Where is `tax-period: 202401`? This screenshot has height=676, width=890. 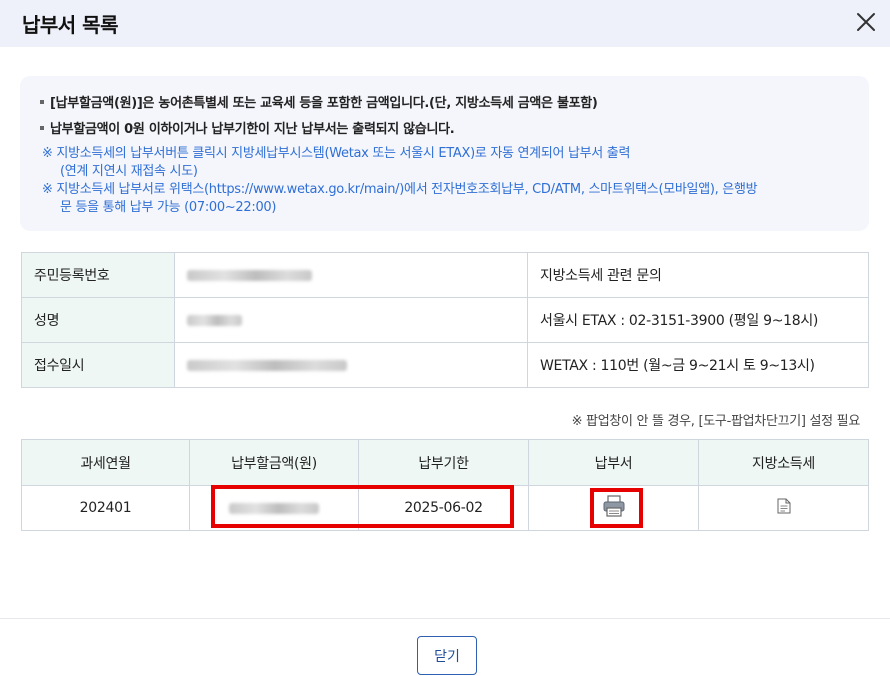 tax-period: 202401 is located at coordinates (105, 508).